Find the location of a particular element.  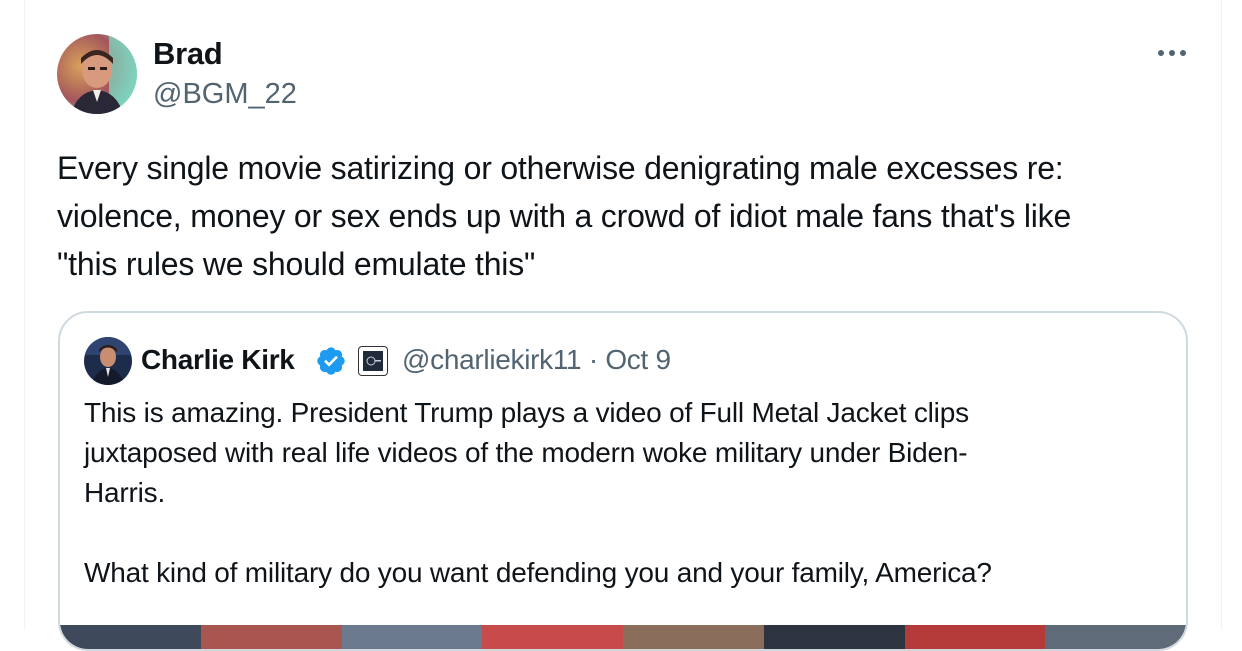

quoted-author-handle: @charliekirk11 is located at coordinates (492, 359).